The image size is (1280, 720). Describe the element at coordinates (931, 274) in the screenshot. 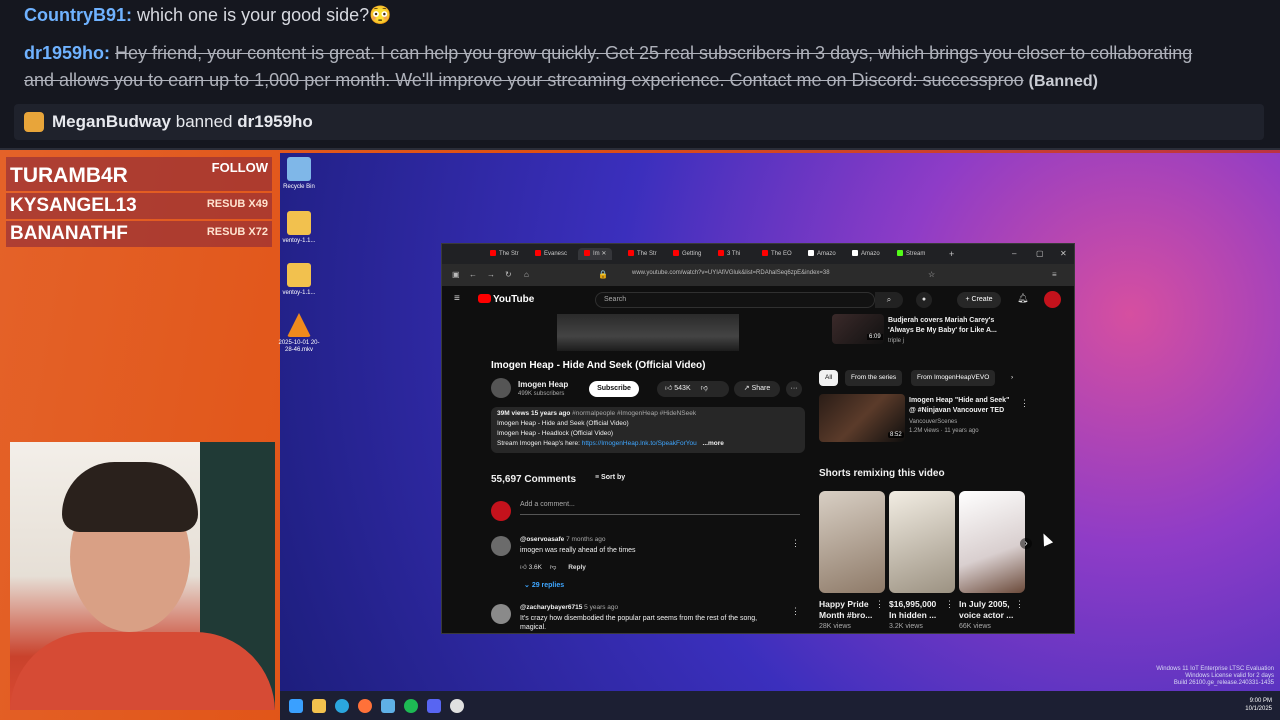

I see `bookmark-icon: ☆` at that location.